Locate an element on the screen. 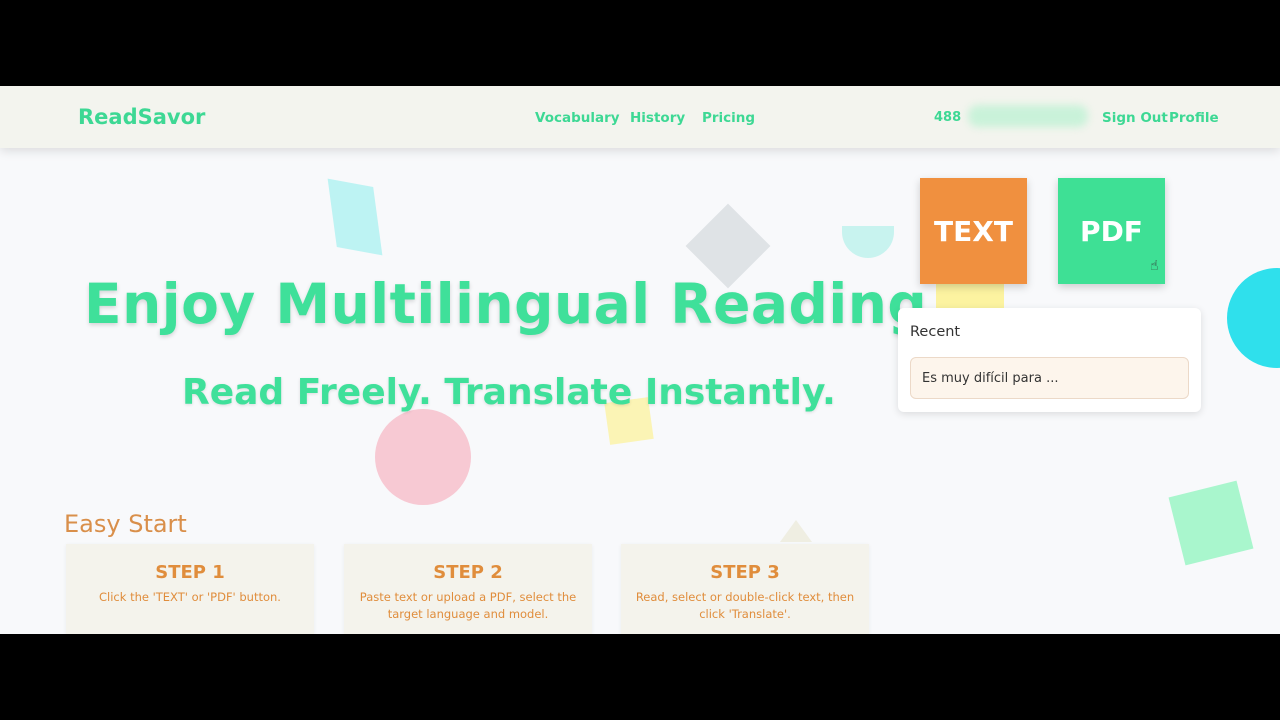  recent-title: Recent is located at coordinates (935, 332).